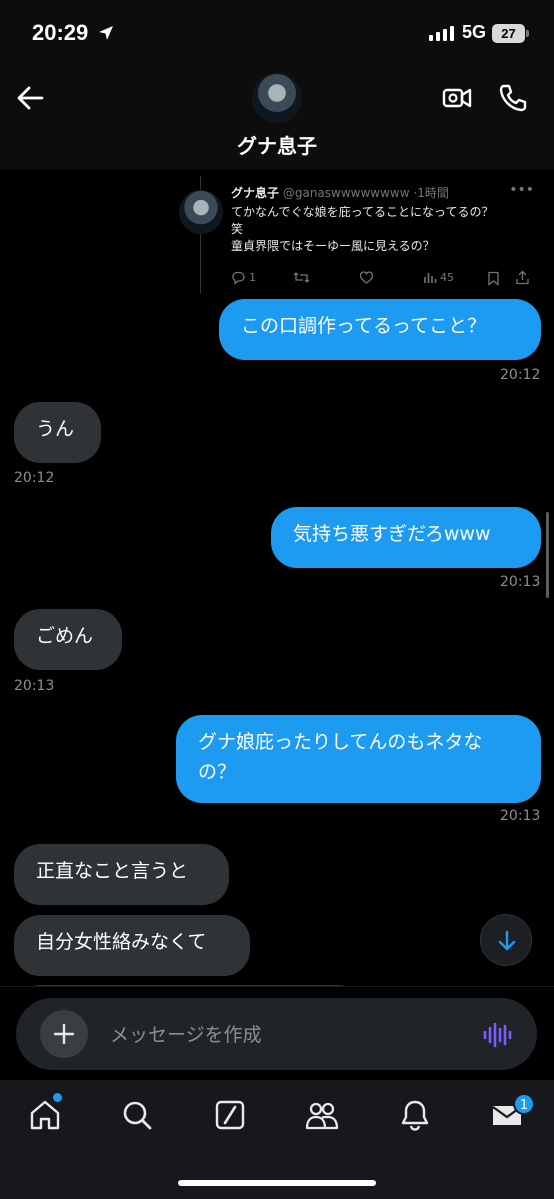 This screenshot has height=1199, width=554. What do you see at coordinates (137, 1115) in the screenshot?
I see `search-icon` at bounding box center [137, 1115].